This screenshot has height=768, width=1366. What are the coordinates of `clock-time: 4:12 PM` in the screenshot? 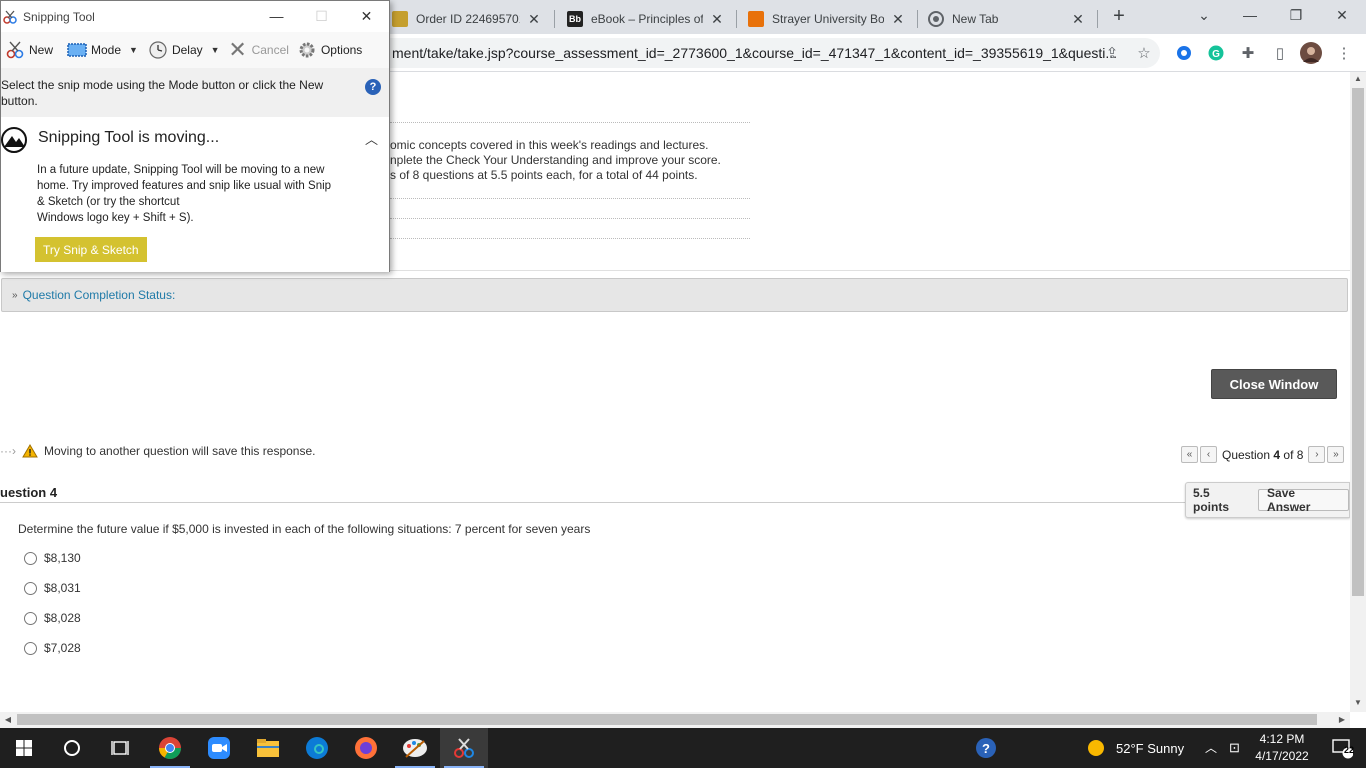 It's located at (1282, 739).